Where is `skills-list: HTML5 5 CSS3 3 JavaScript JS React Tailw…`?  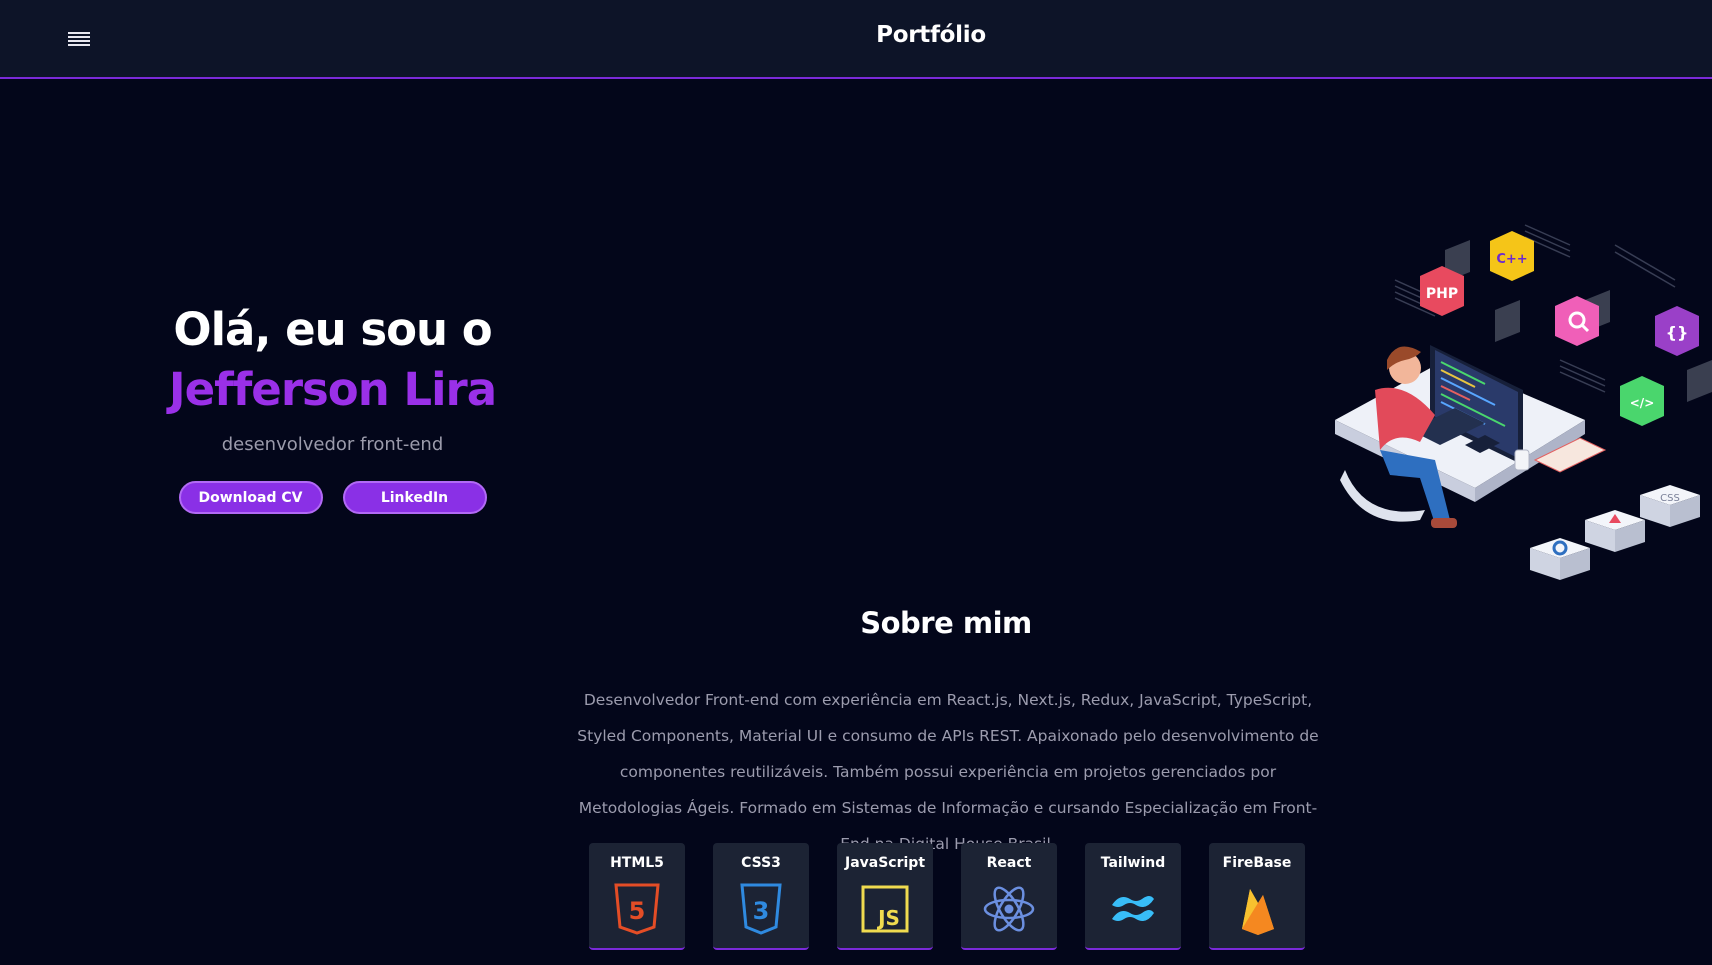 skills-list: HTML5 5 CSS3 3 JavaScript JS React Tailw… is located at coordinates (947, 896).